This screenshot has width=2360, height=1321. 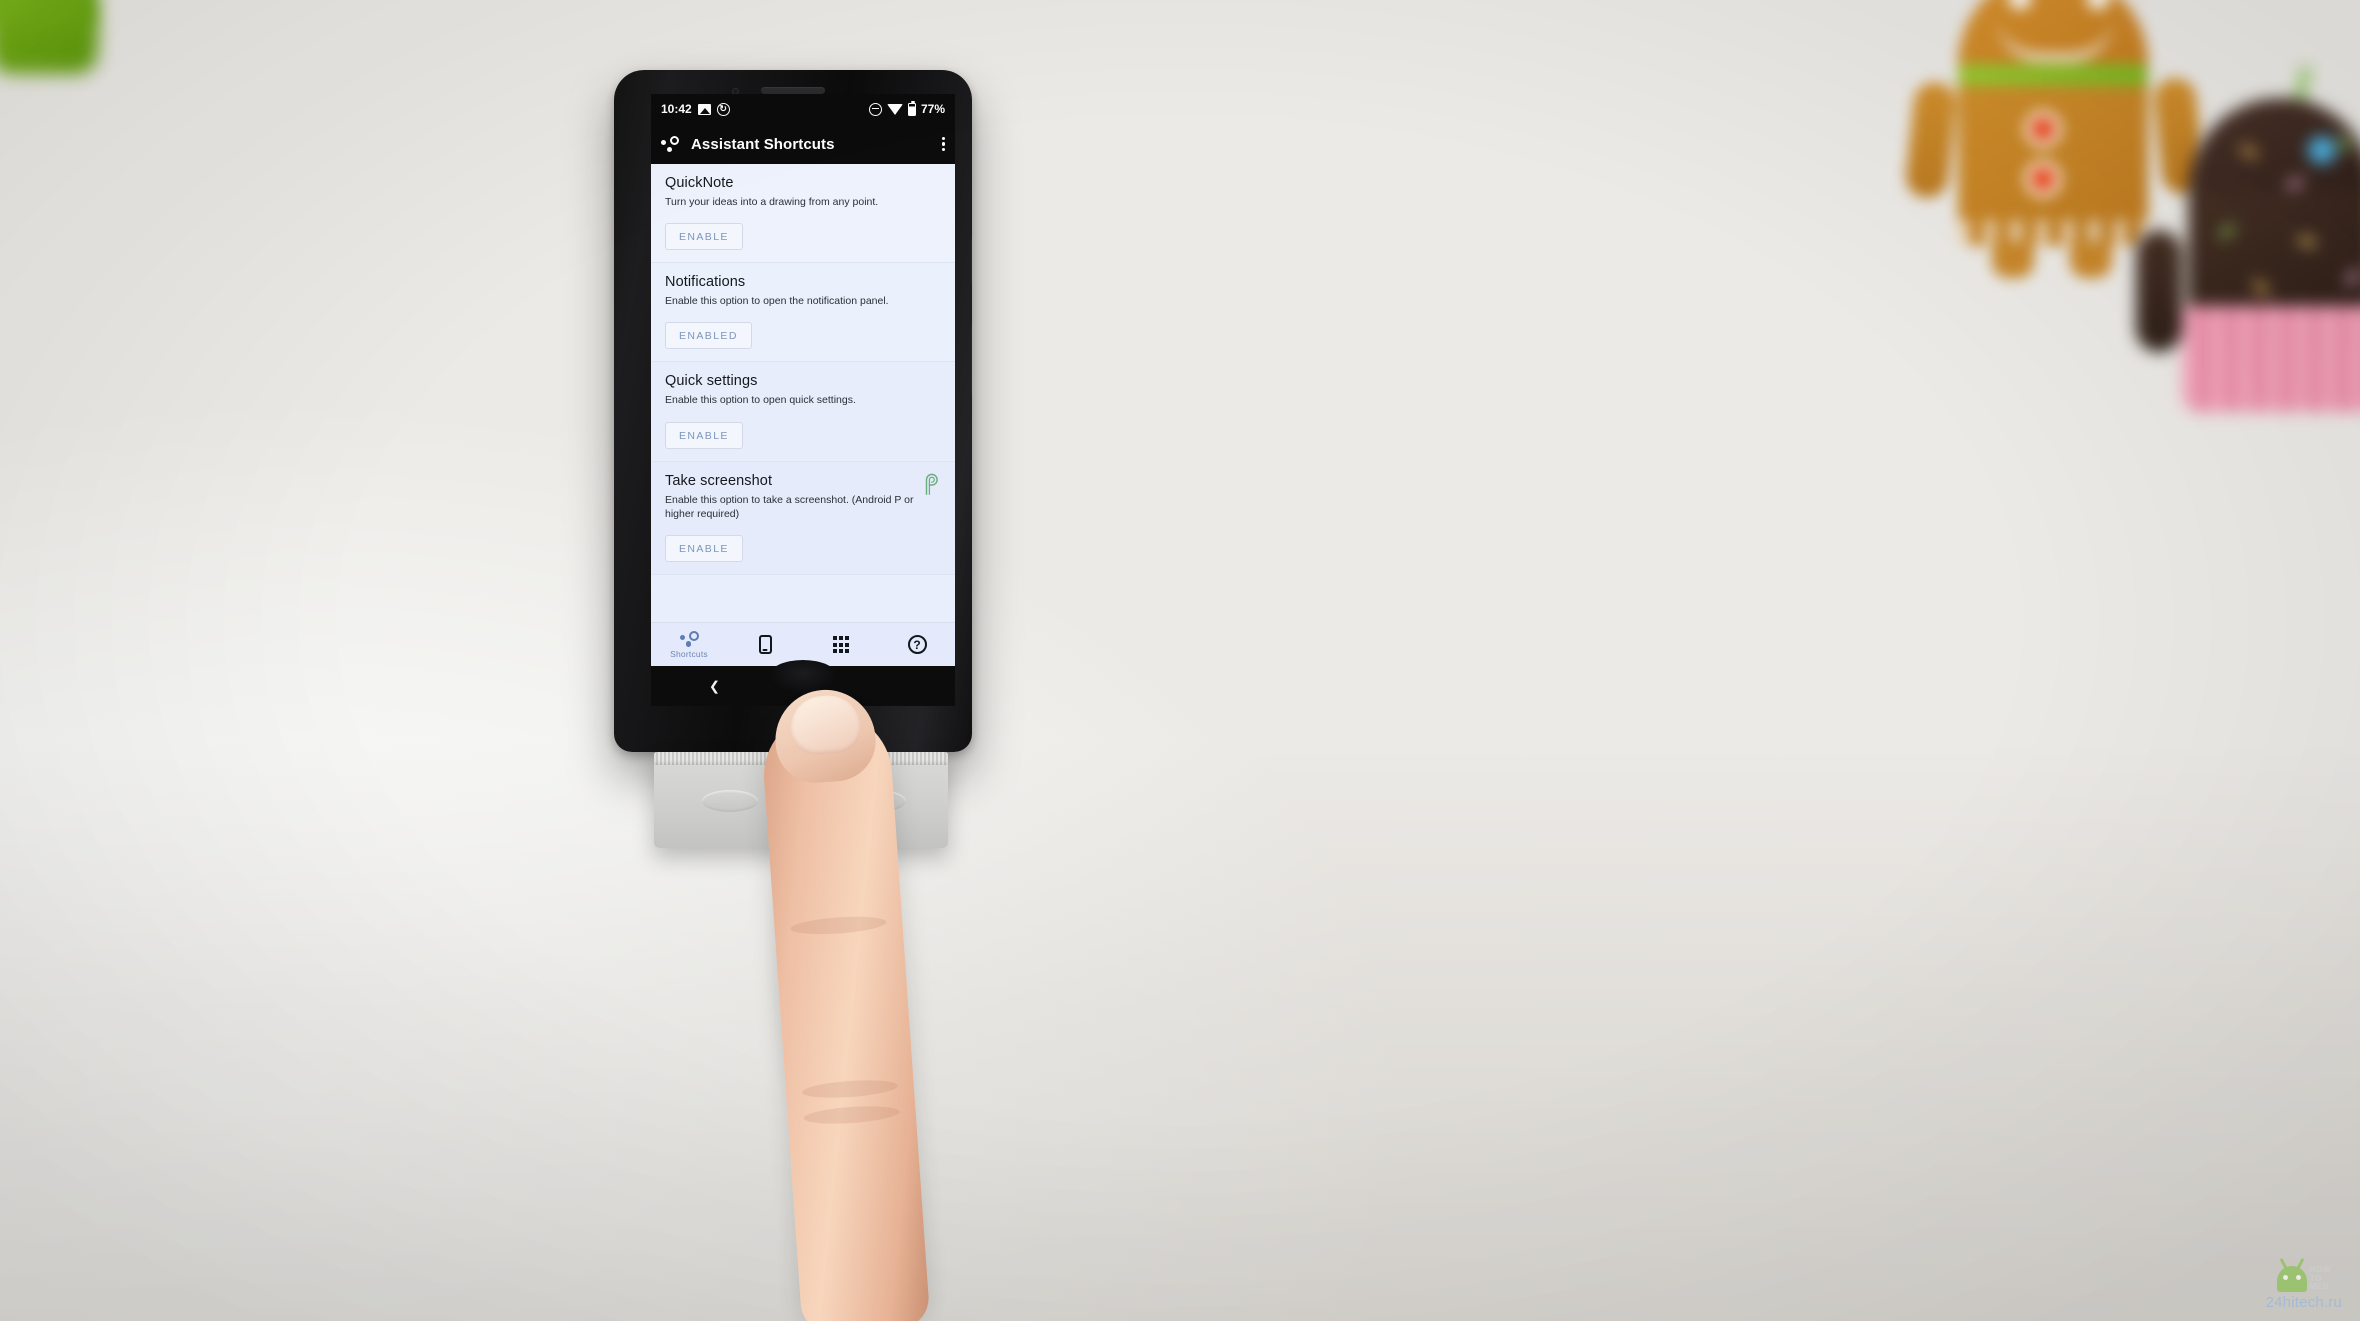 I want to click on wifi-icon, so click(x=894, y=109).